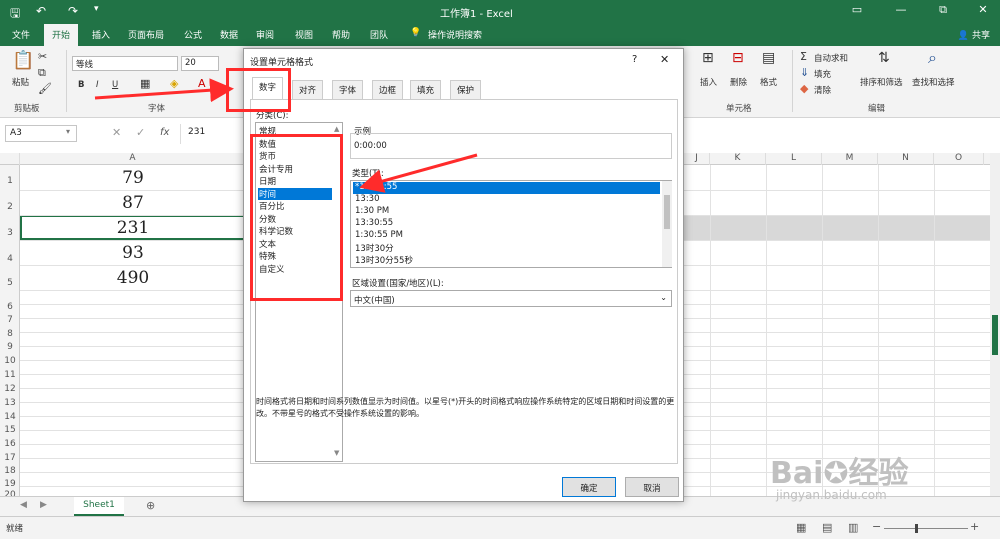  Describe the element at coordinates (797, 473) in the screenshot. I see `watermark-brand-text: Bai` at that location.